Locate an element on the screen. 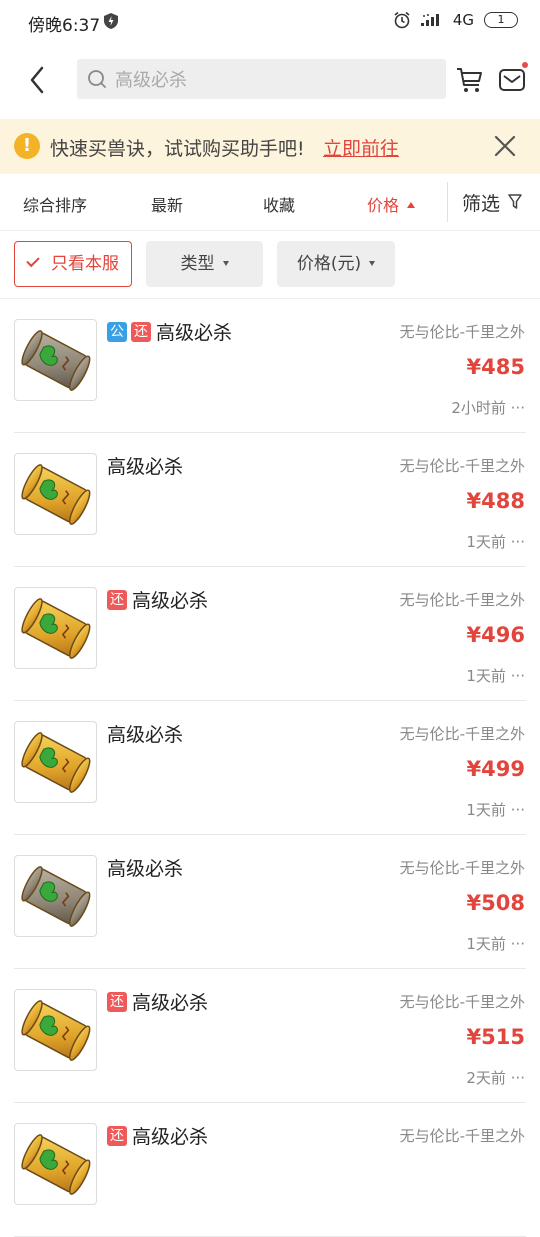  cart-icon is located at coordinates (470, 80).